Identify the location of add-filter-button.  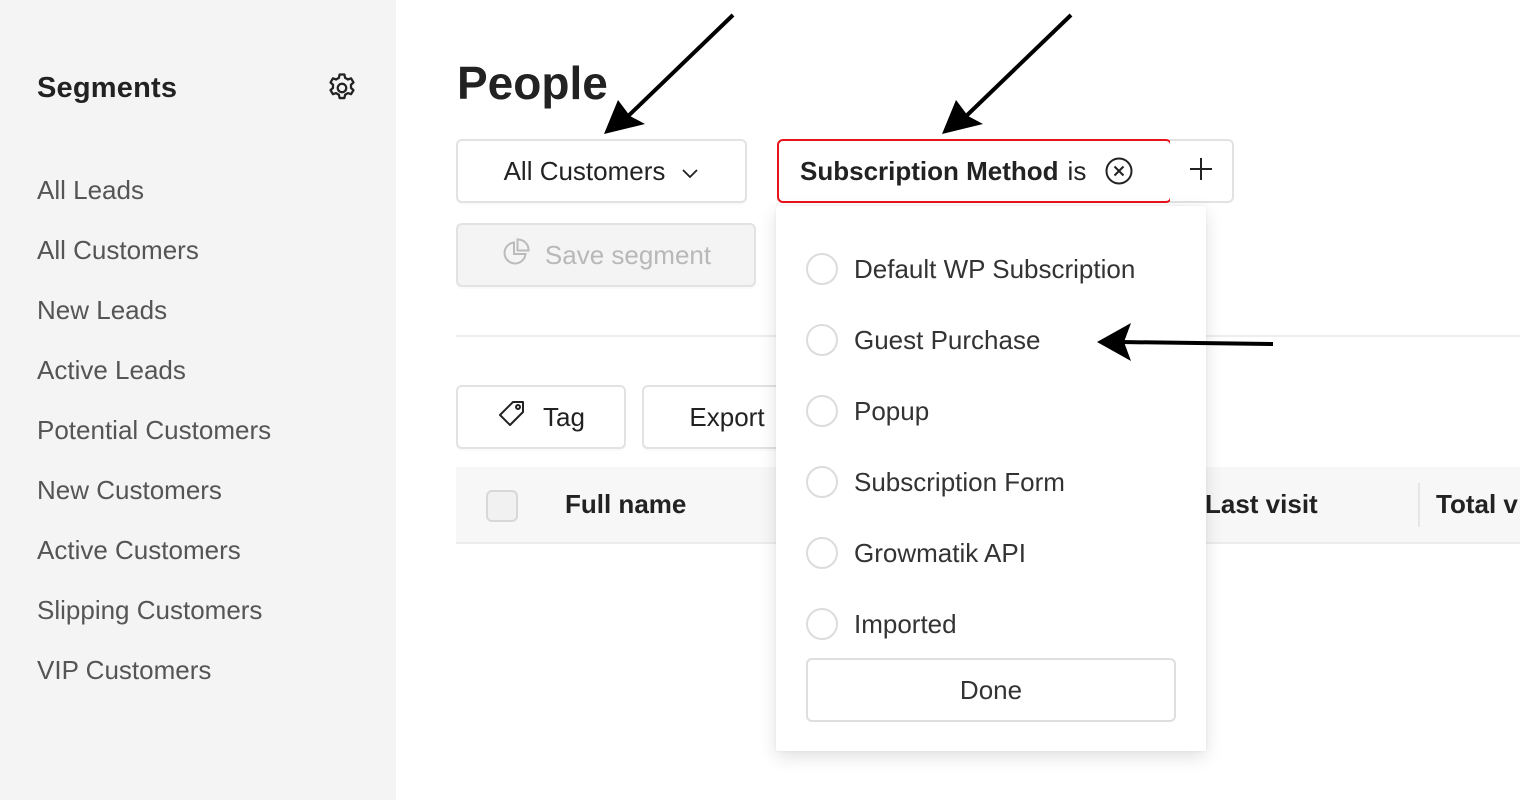
(1202, 171).